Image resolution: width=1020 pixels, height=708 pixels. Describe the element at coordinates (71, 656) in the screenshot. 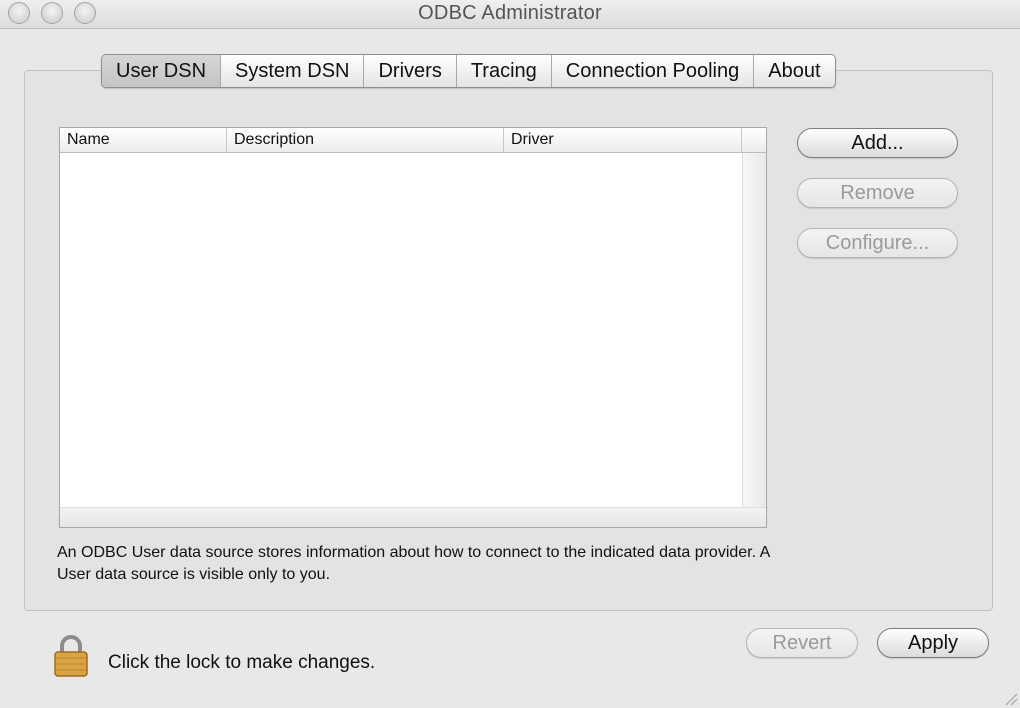

I see `padlock-icon` at that location.